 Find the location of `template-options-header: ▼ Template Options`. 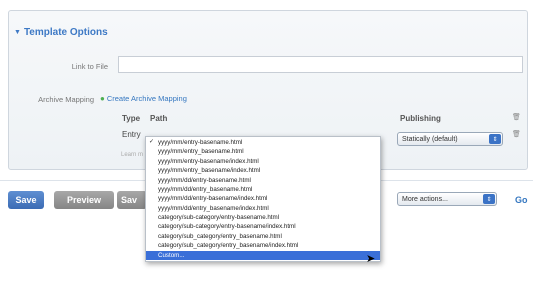

template-options-header: ▼ Template Options is located at coordinates (61, 32).